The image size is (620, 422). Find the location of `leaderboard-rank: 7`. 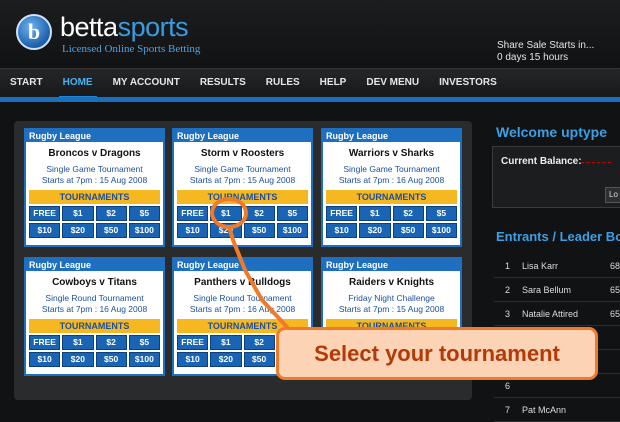

leaderboard-rank: 7 is located at coordinates (508, 410).